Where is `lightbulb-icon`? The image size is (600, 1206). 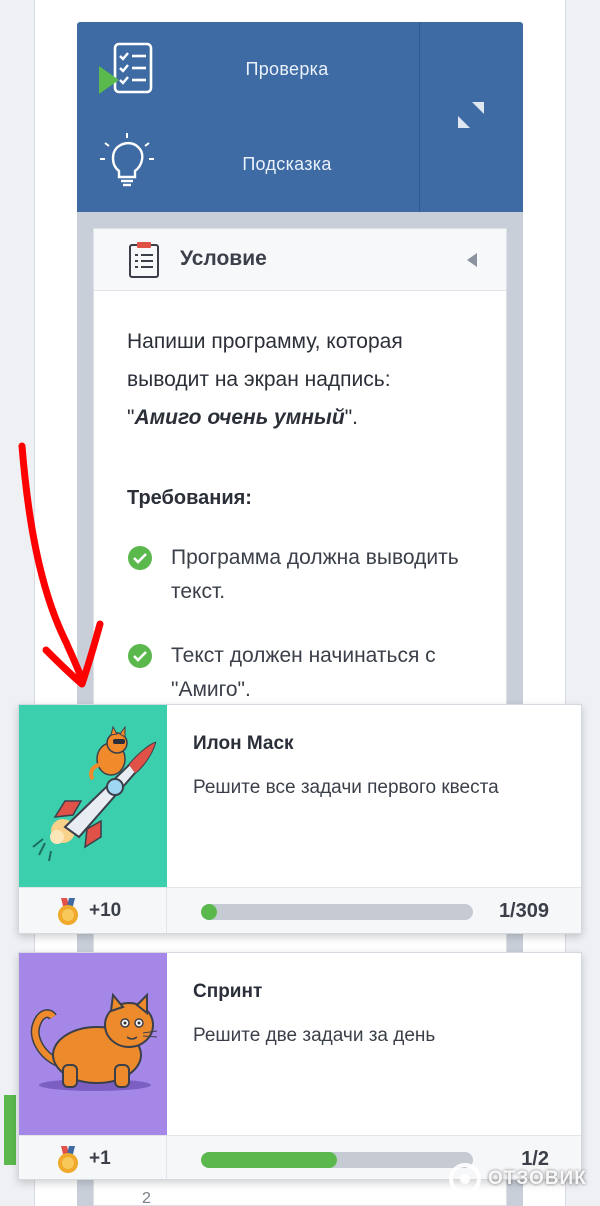 lightbulb-icon is located at coordinates (127, 160).